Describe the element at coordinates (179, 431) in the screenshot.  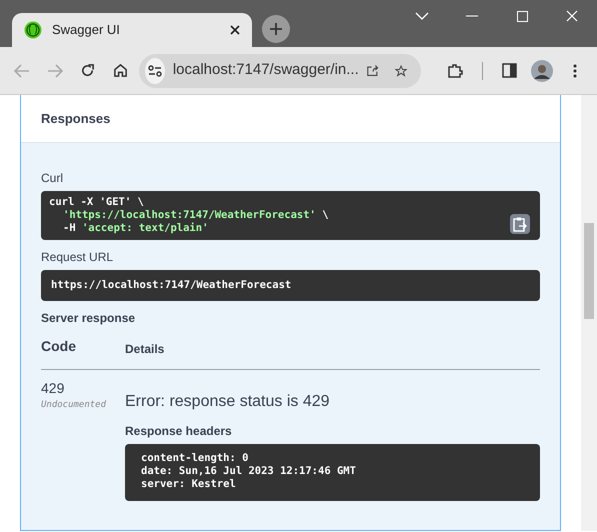
I see `response-headers-label: Response headers` at that location.